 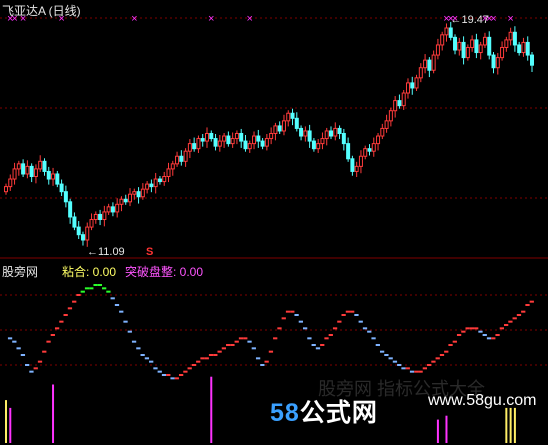 I want to click on indicator-value-1: 粘合: 0.00, so click(x=89, y=272).